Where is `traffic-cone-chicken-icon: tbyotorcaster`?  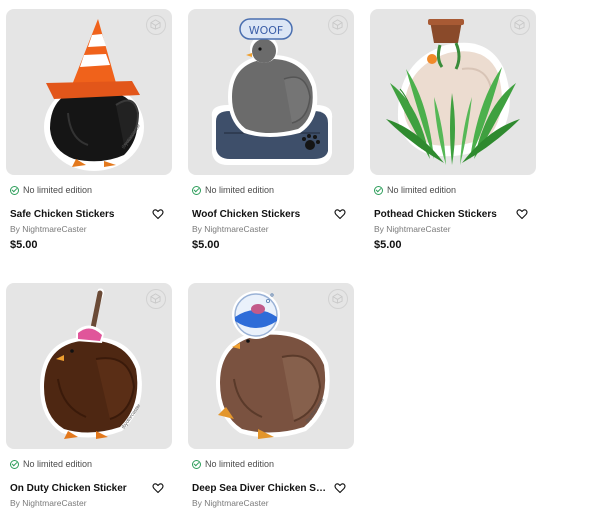 traffic-cone-chicken-icon: tbyotorcaster is located at coordinates (94, 95).